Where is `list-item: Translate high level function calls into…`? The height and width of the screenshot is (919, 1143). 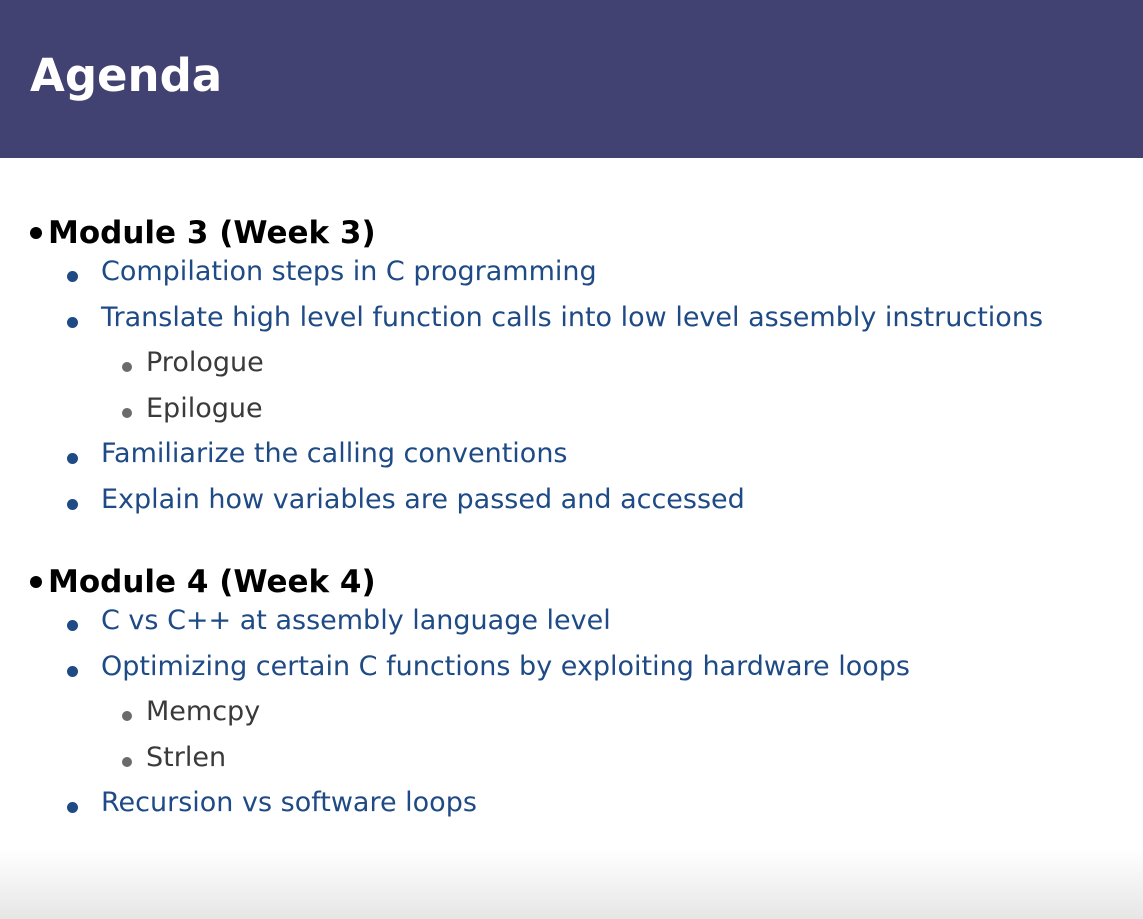
list-item: Translate high level function calls into… is located at coordinates (580, 326).